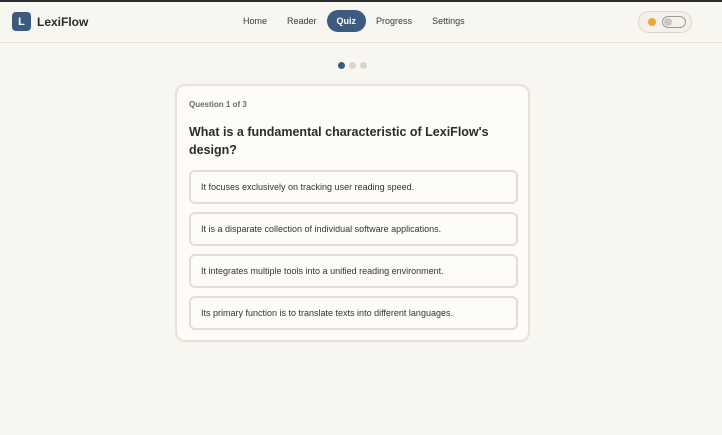 The height and width of the screenshot is (435, 722). Describe the element at coordinates (218, 104) in the screenshot. I see `question-counter: Question 1 of 3` at that location.